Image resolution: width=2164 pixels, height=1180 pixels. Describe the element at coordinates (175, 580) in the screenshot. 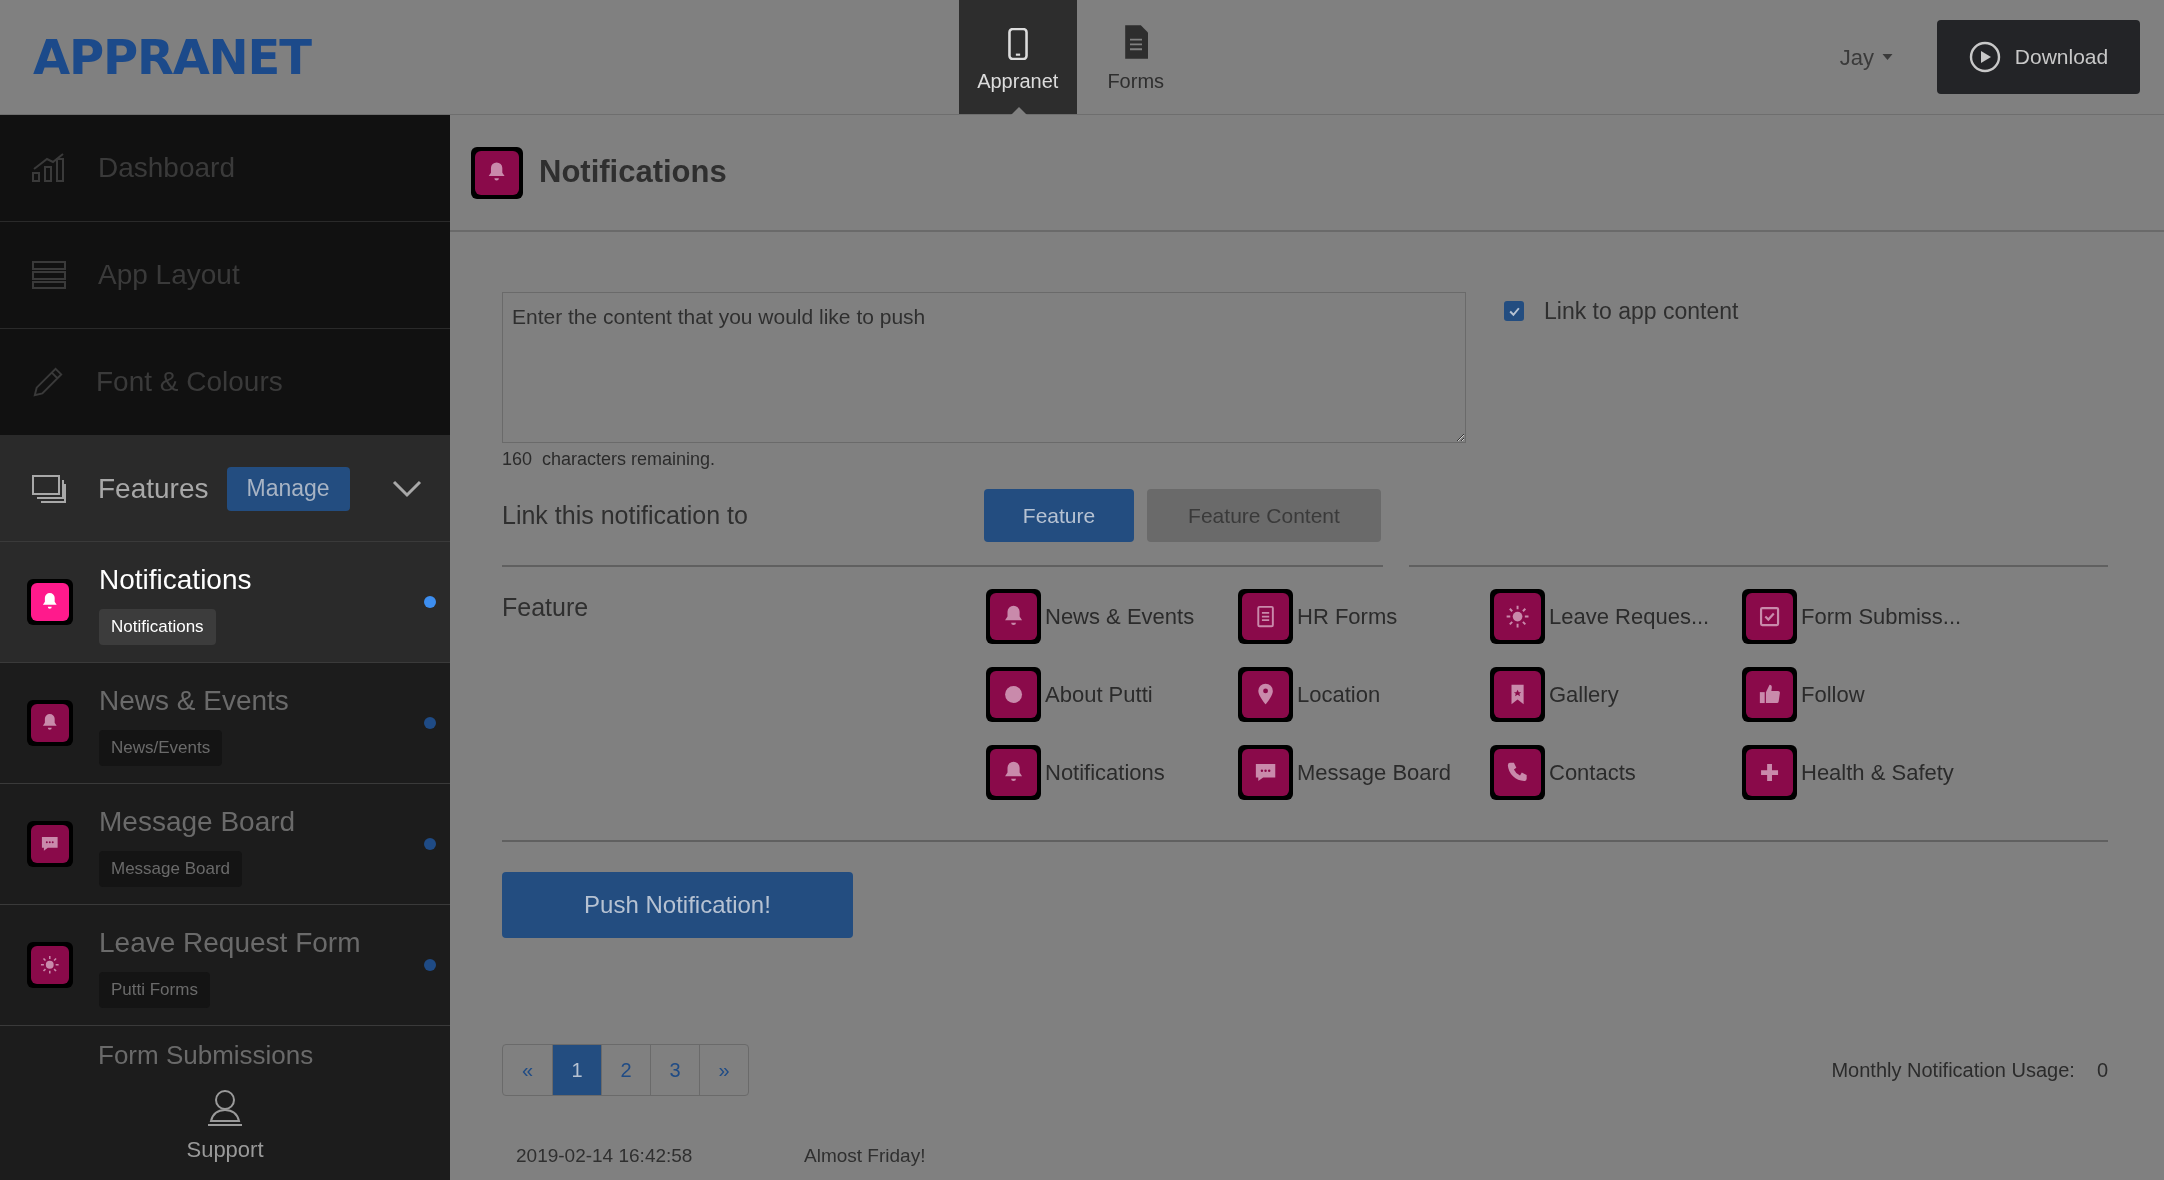

I see `feature-title: Notifications` at that location.